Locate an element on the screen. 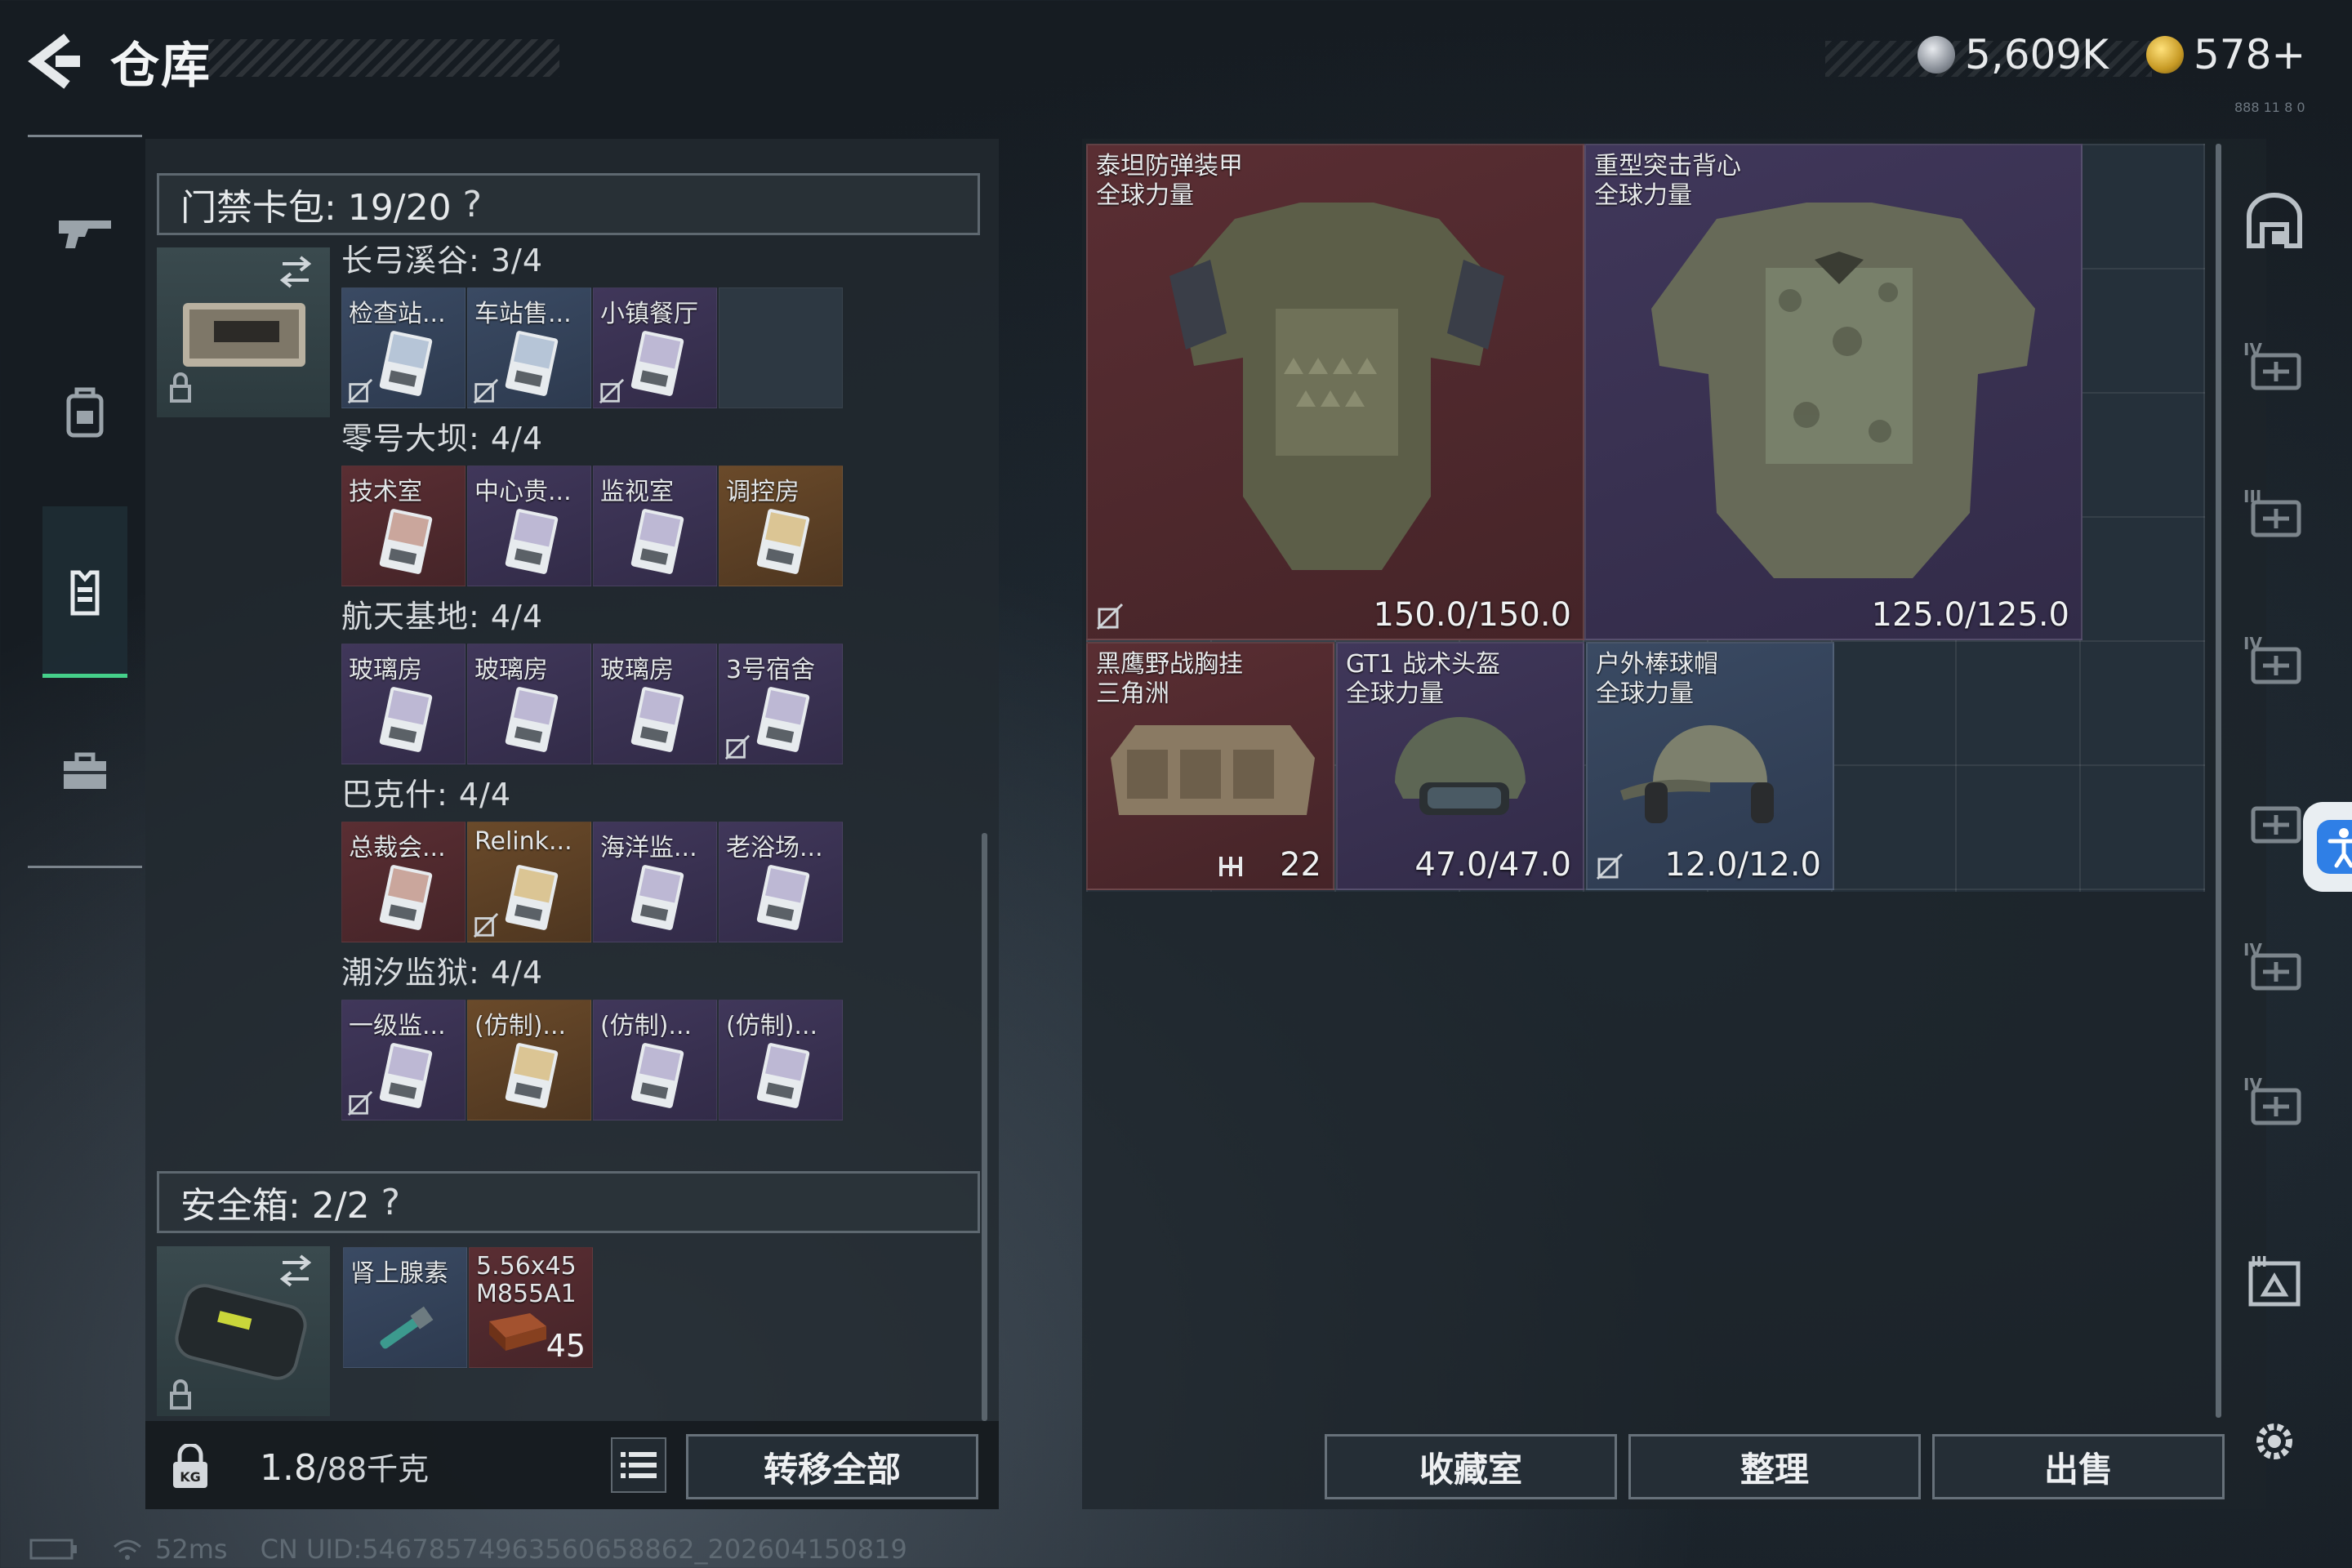 This screenshot has height=1568, width=2352. chest-rig-image is located at coordinates (1213, 770).